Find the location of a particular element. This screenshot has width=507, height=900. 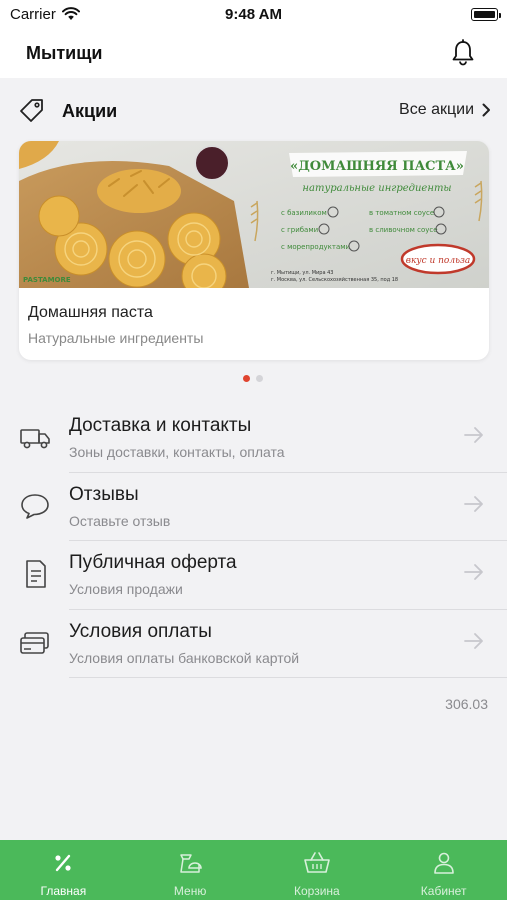

tab-label: Меню is located at coordinates (190, 891).